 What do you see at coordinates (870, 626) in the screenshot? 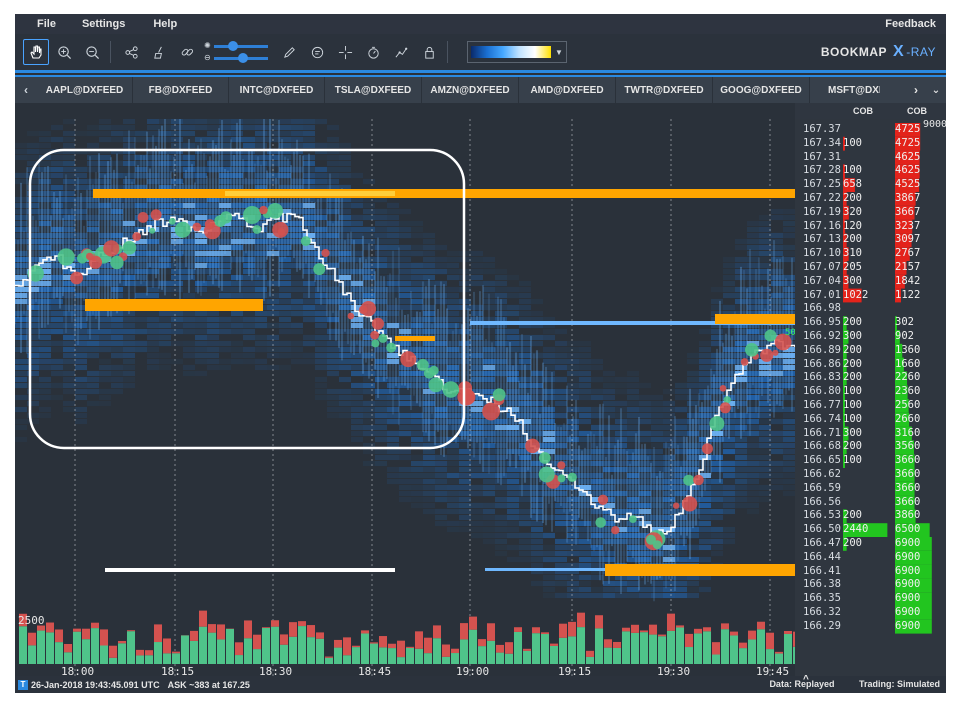
I see `ladder-row: 166.29 6900` at bounding box center [870, 626].